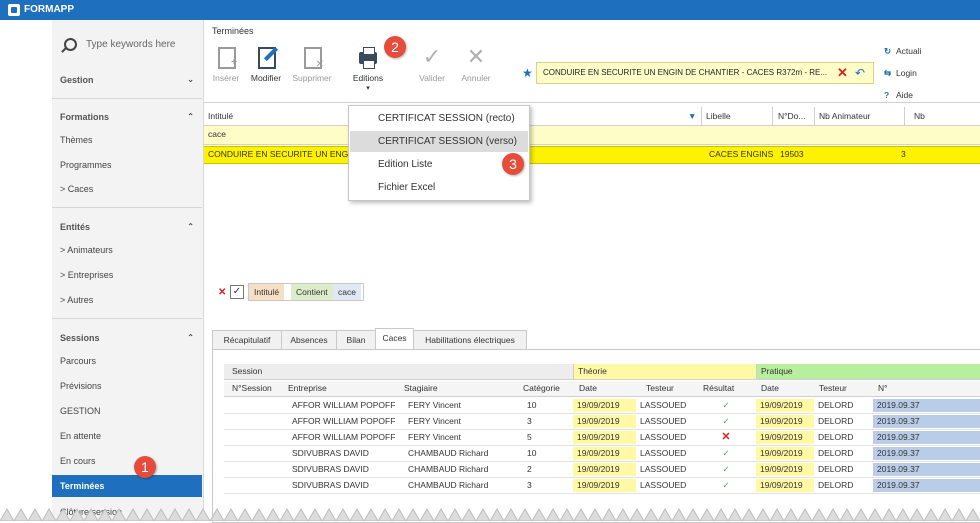 Image resolution: width=980 pixels, height=523 pixels. I want to click on filter-enabled-checkbox: ✓, so click(237, 292).